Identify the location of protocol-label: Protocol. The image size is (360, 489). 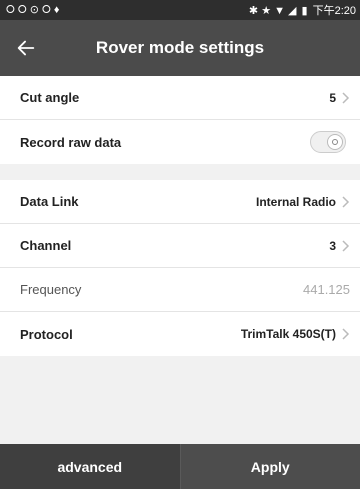
(46, 334).